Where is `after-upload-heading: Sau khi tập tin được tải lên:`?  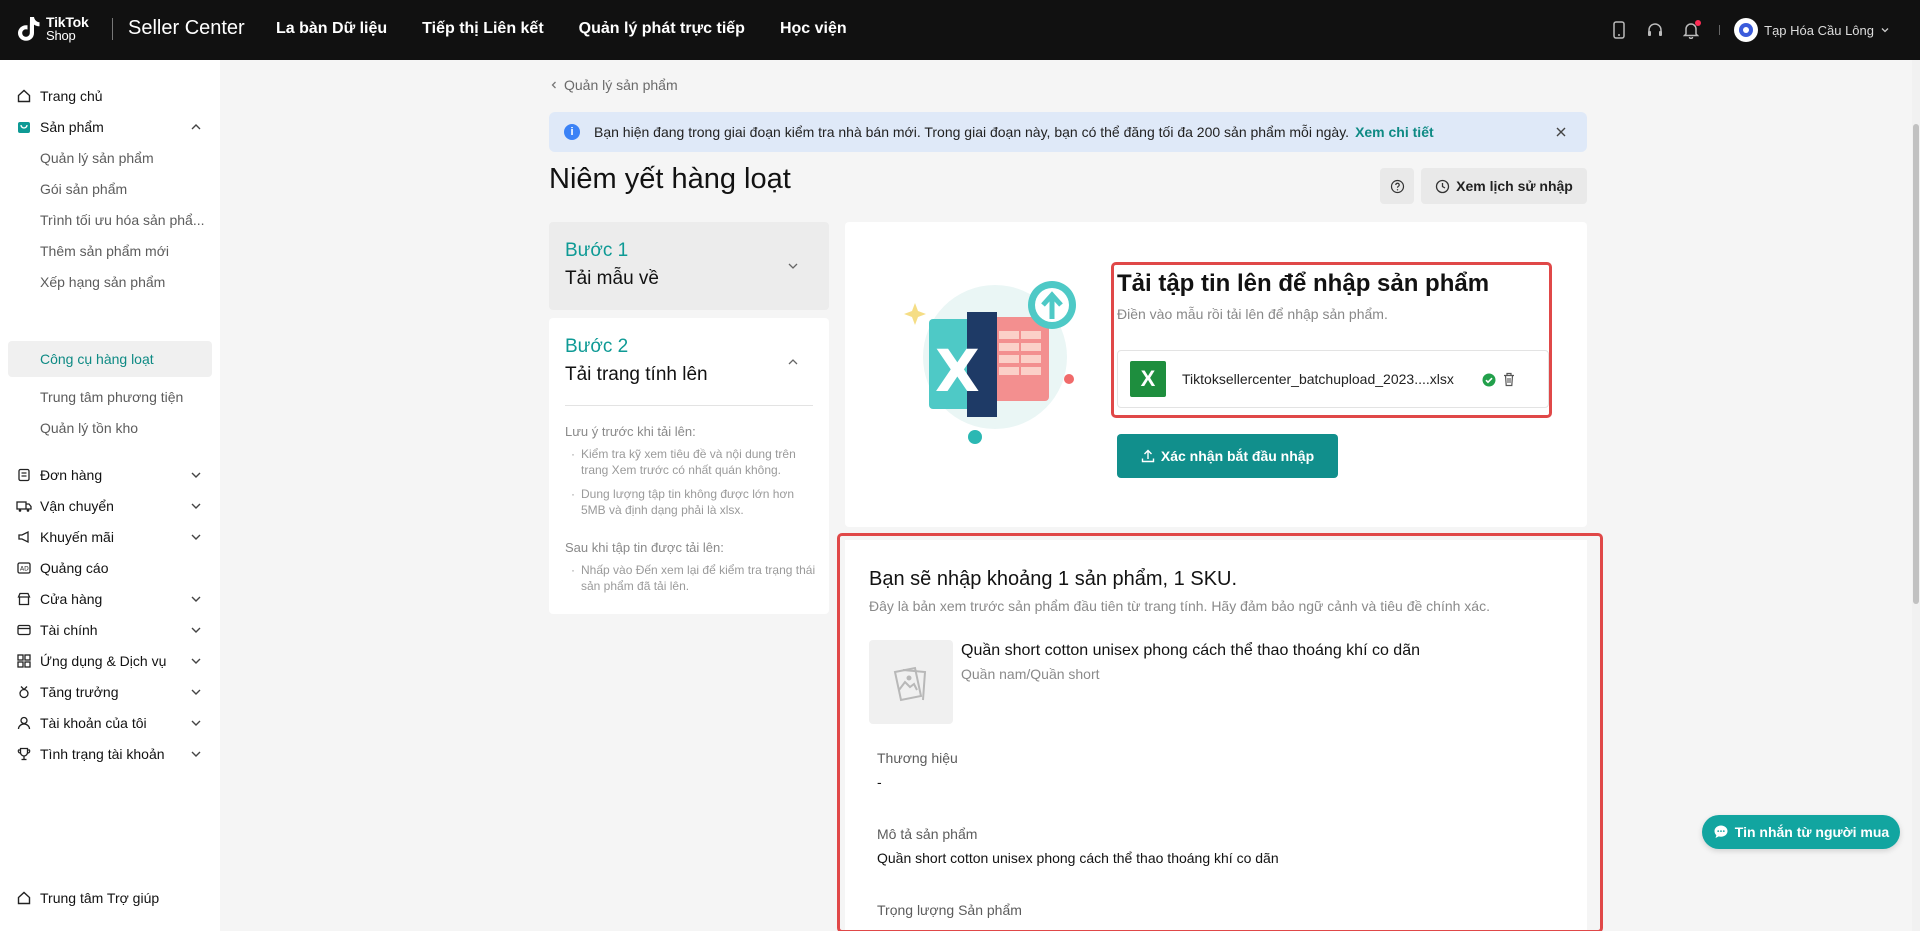 after-upload-heading: Sau khi tập tin được tải lên: is located at coordinates (644, 547).